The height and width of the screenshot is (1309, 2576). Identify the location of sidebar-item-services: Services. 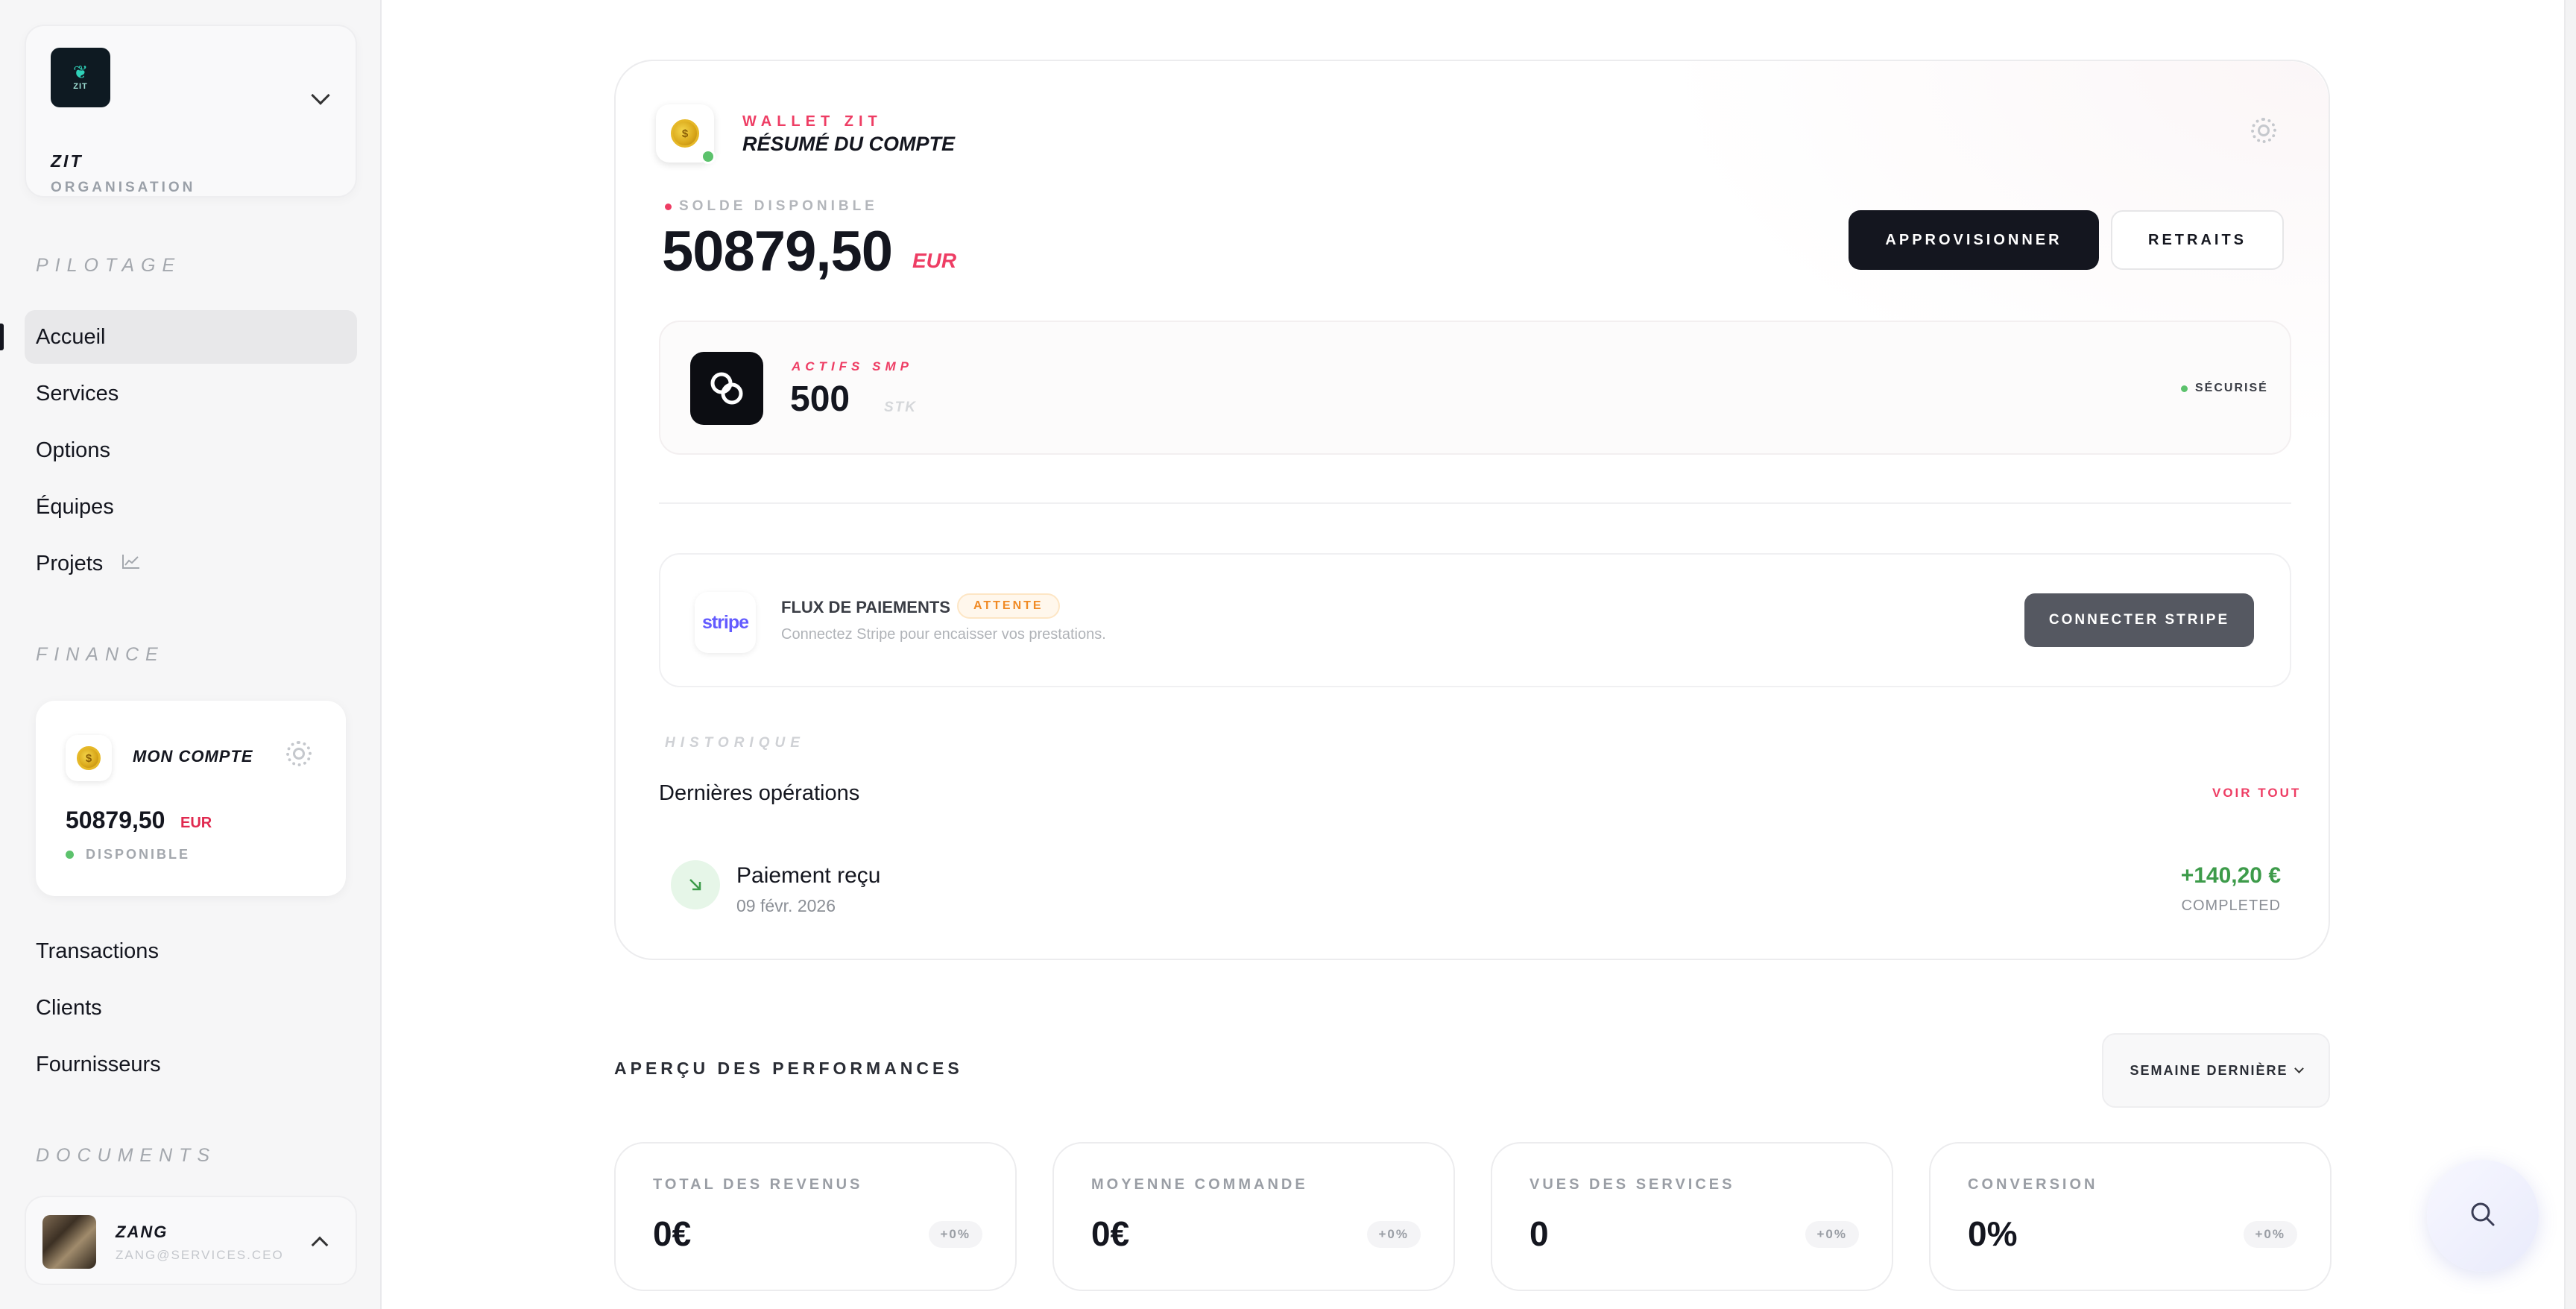
(191, 393).